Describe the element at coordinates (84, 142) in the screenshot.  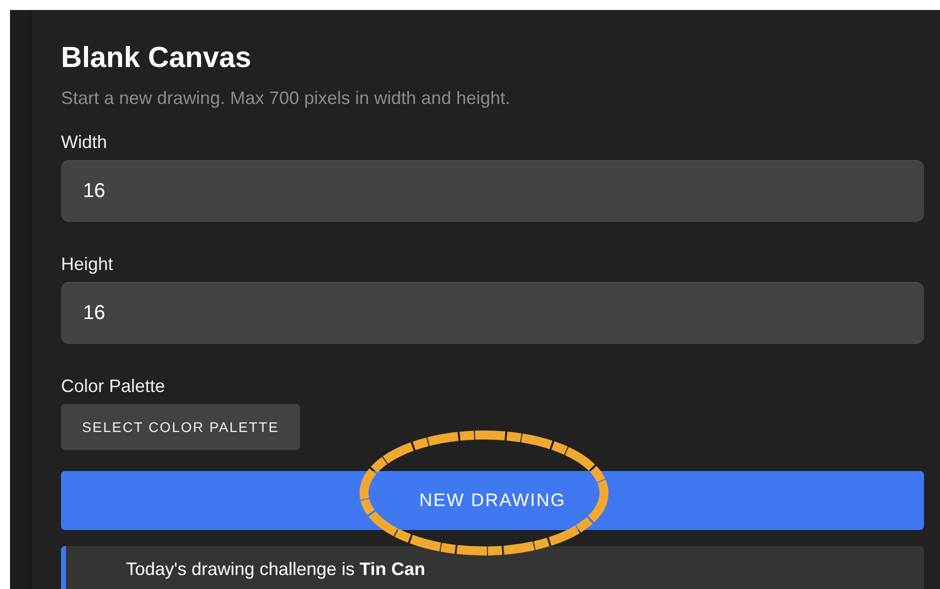
I see `field-label: Width` at that location.